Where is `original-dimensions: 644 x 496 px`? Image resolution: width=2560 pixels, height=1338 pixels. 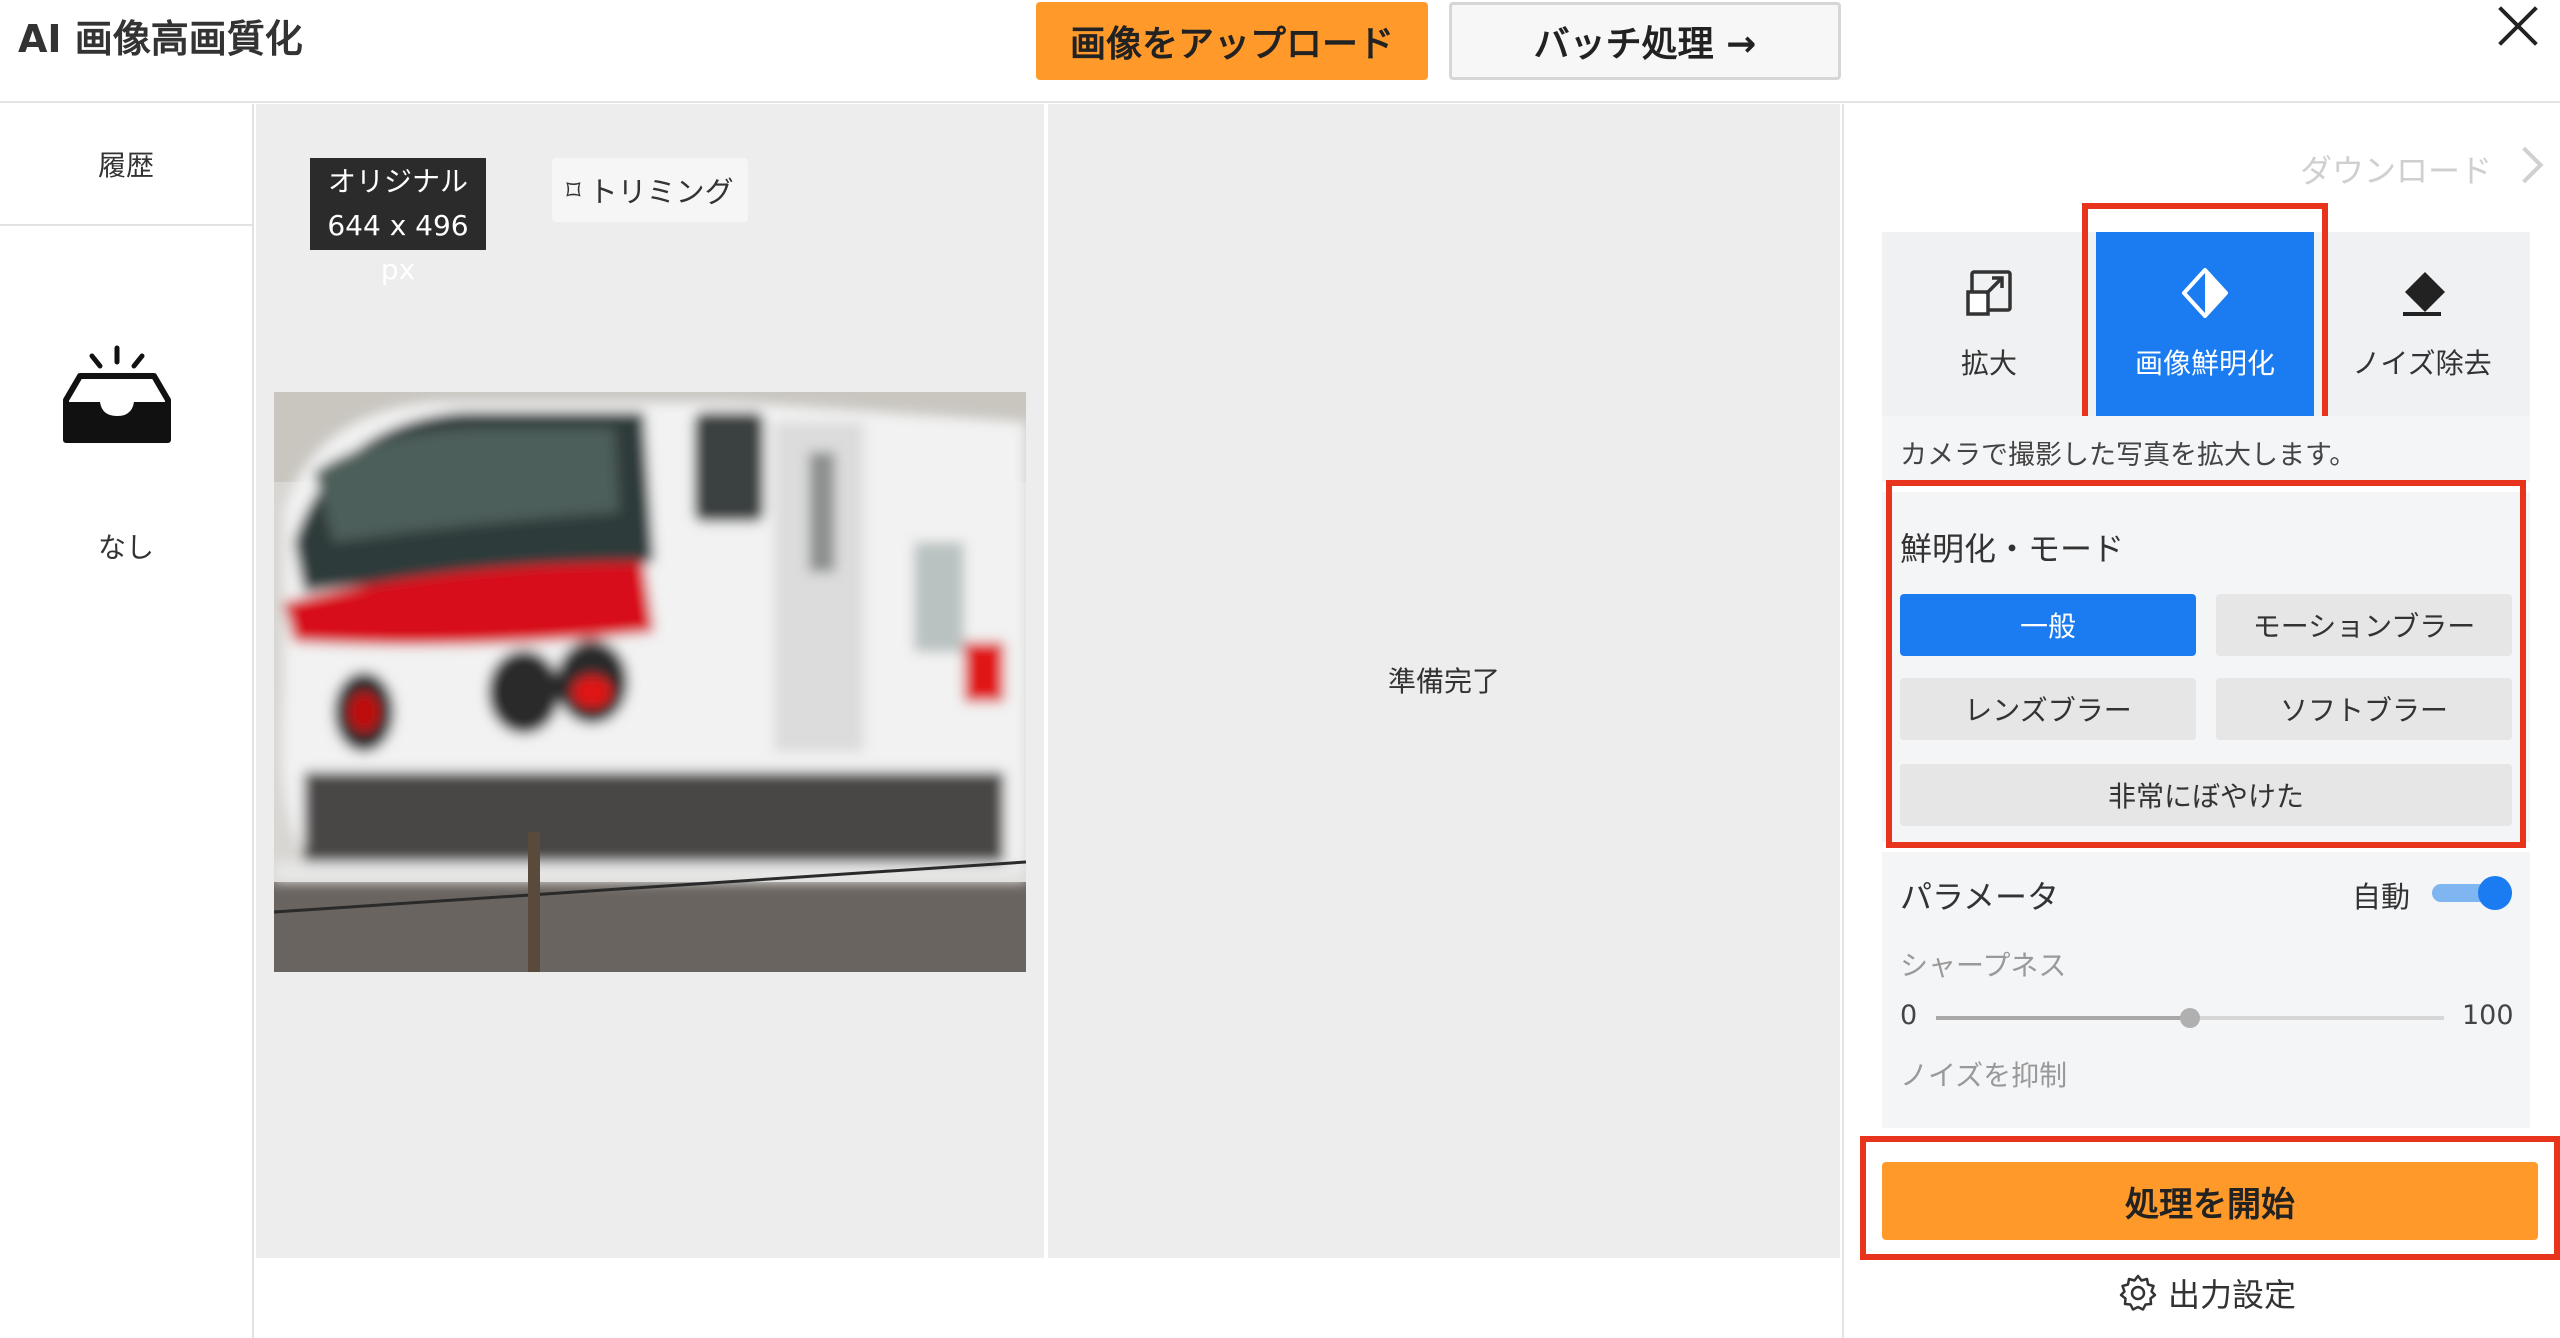 original-dimensions: 644 x 496 px is located at coordinates (398, 247).